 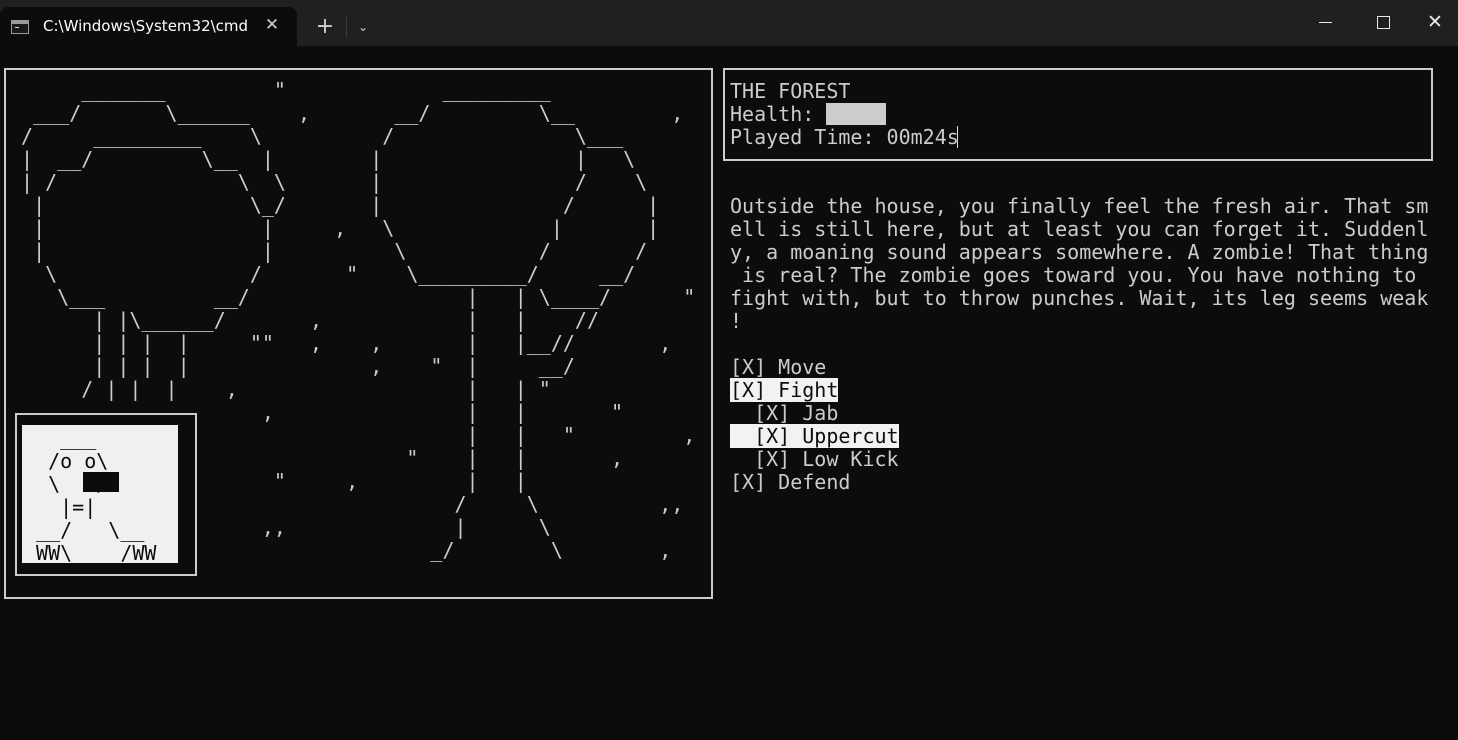 What do you see at coordinates (957, 137) in the screenshot?
I see `text-cursor` at bounding box center [957, 137].